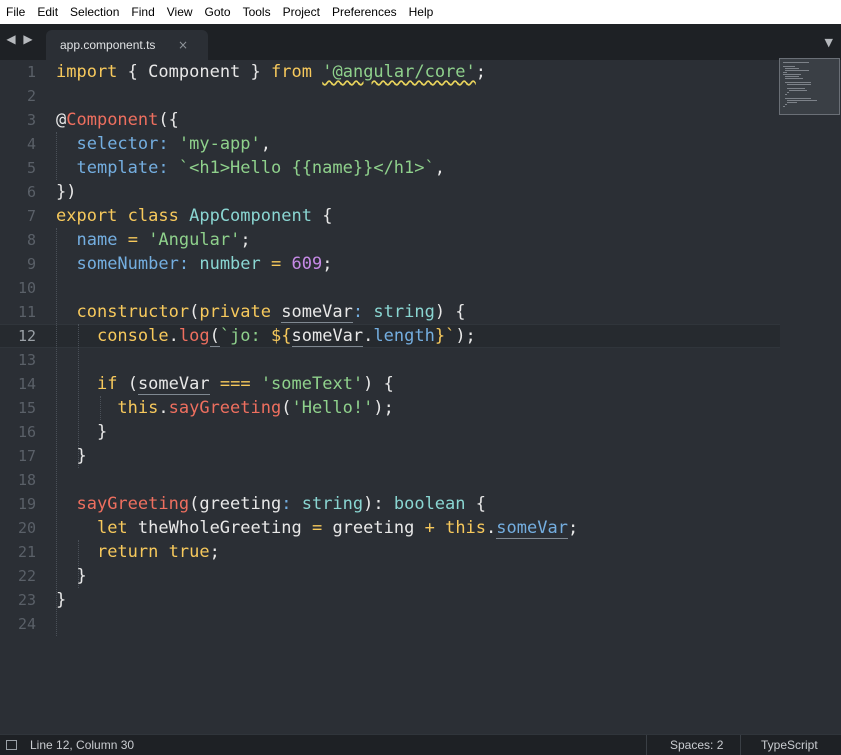 The image size is (841, 755). Describe the element at coordinates (31, 264) in the screenshot. I see `line-number: 9` at that location.